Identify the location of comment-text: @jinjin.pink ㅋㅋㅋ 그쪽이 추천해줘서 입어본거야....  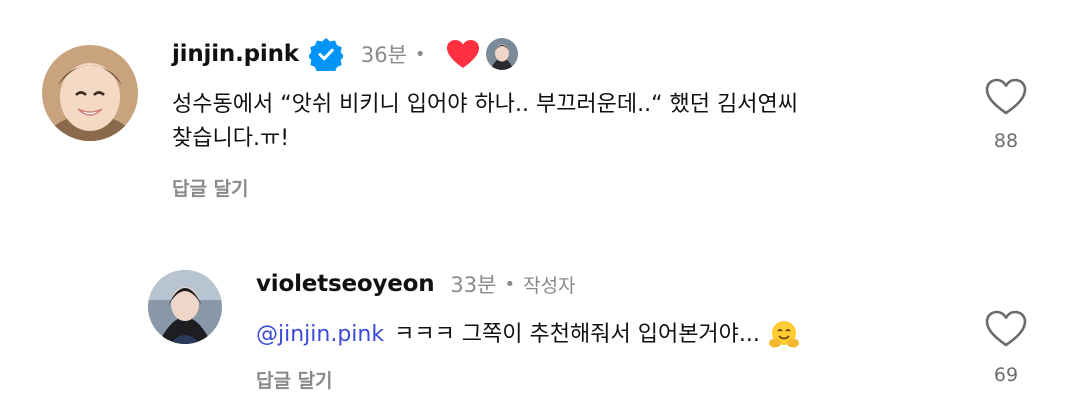
(616, 335).